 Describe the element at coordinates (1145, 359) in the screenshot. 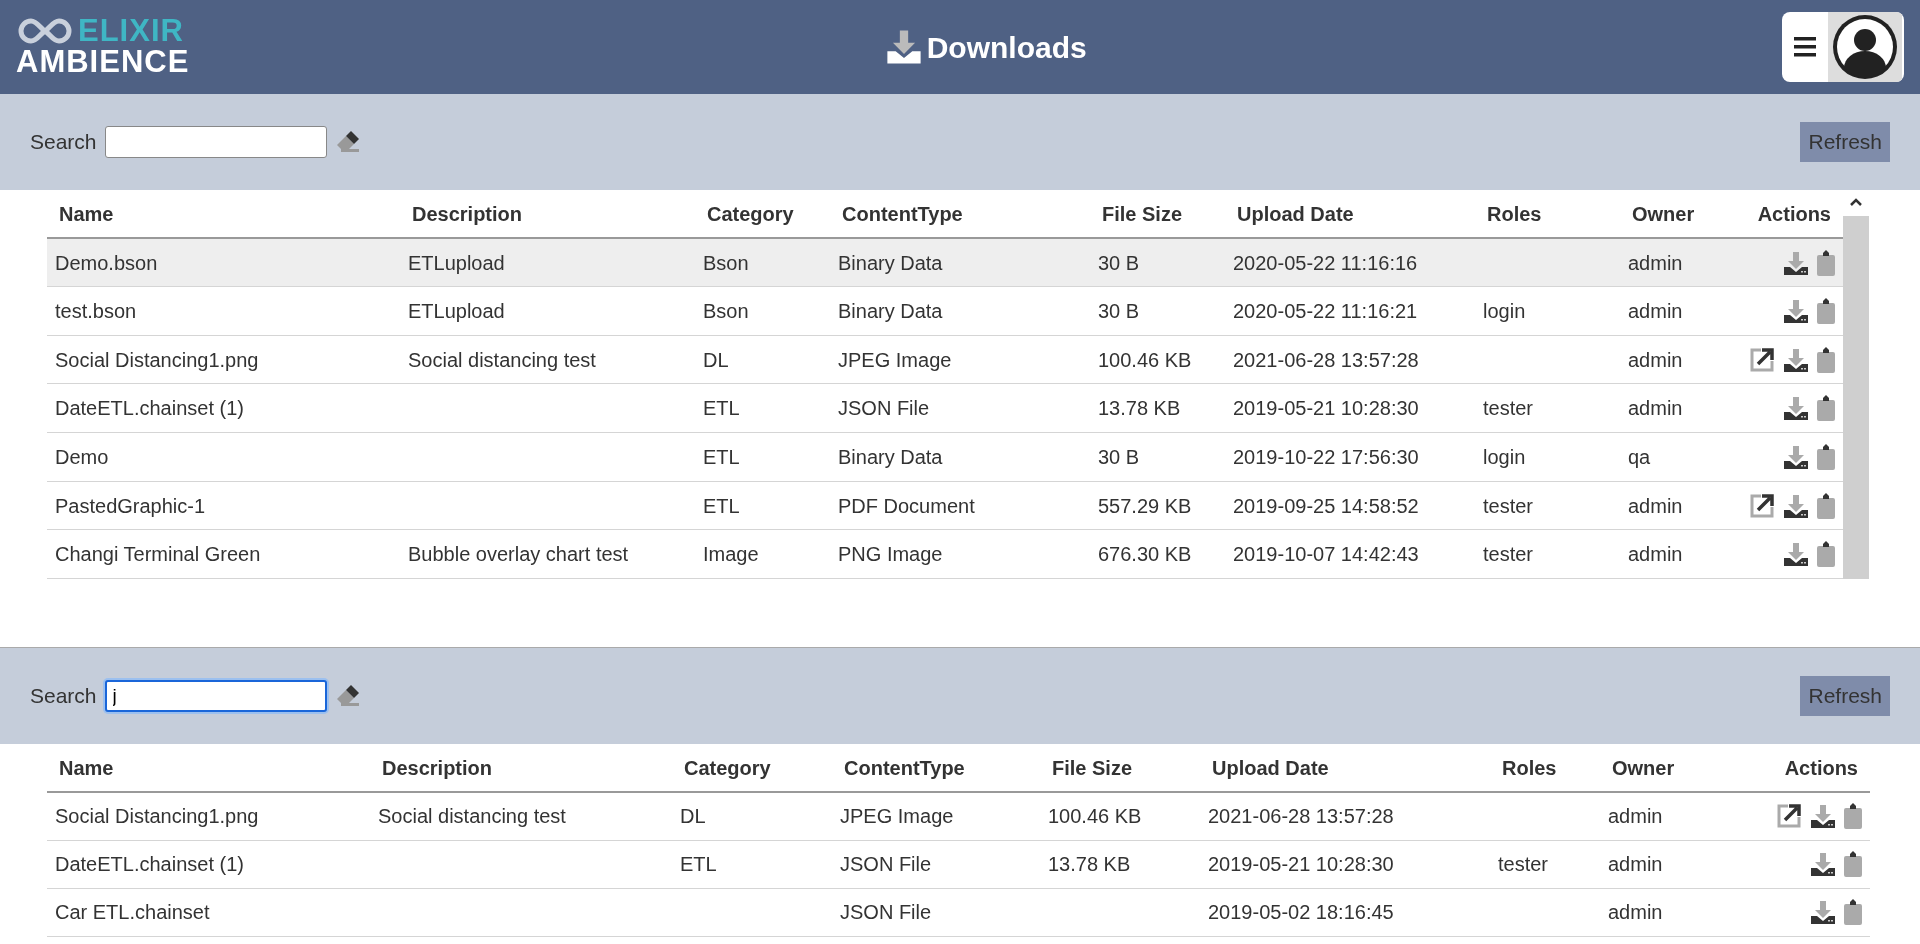

I see `table-cell: 100.46 KB` at that location.